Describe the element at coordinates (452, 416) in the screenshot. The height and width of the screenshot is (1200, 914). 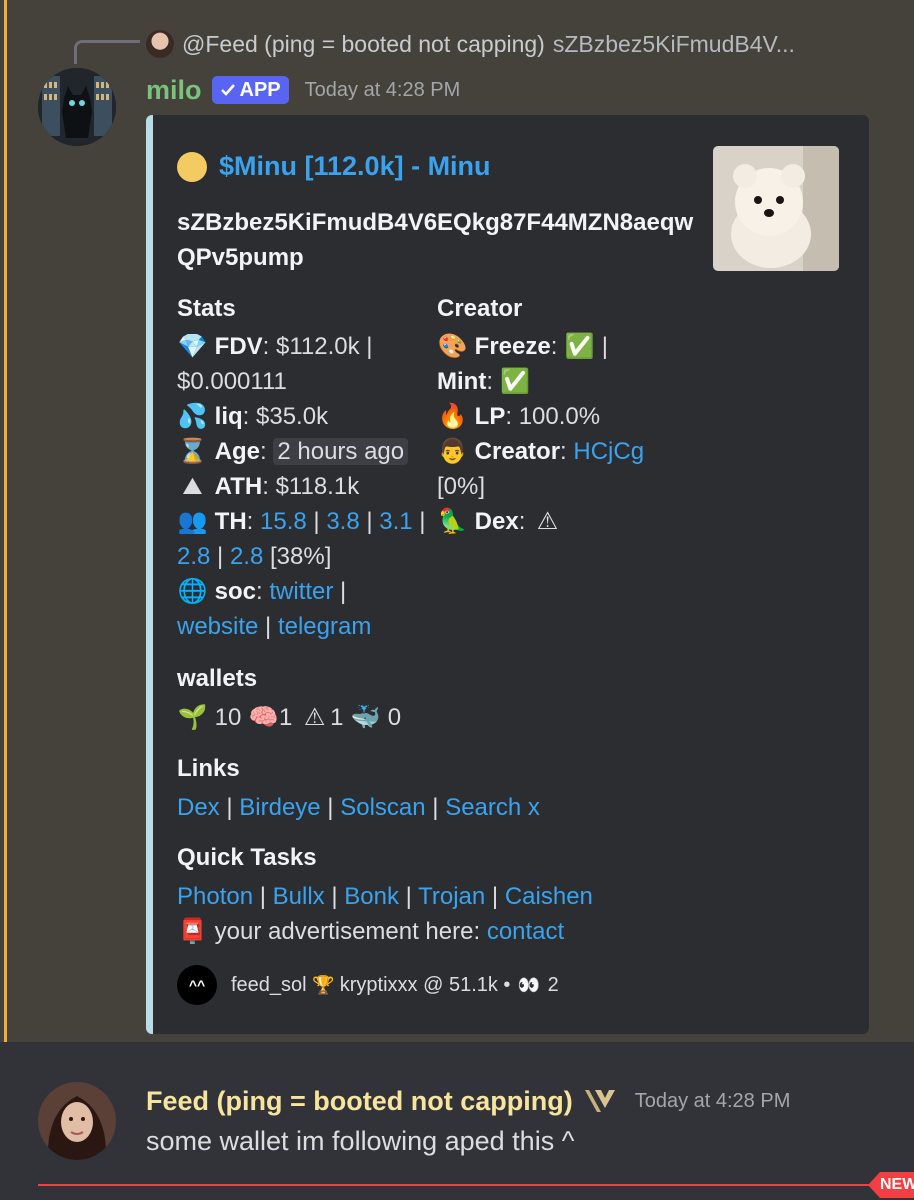
I see `fire-icon: 🔥` at that location.